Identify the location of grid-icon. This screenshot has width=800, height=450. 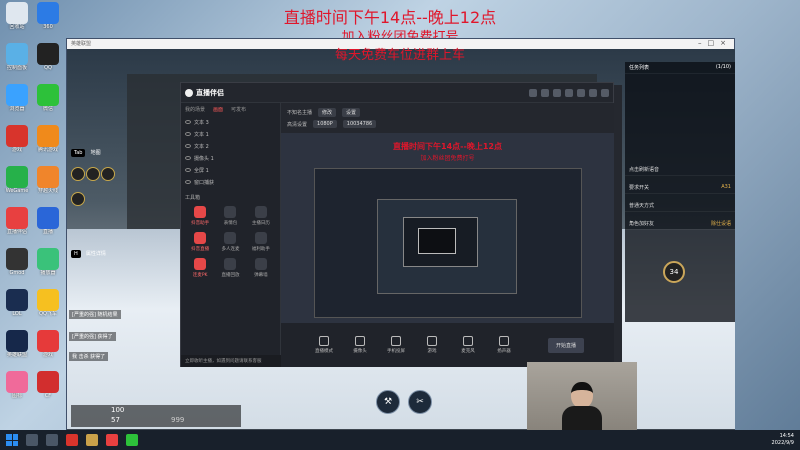
(545, 92).